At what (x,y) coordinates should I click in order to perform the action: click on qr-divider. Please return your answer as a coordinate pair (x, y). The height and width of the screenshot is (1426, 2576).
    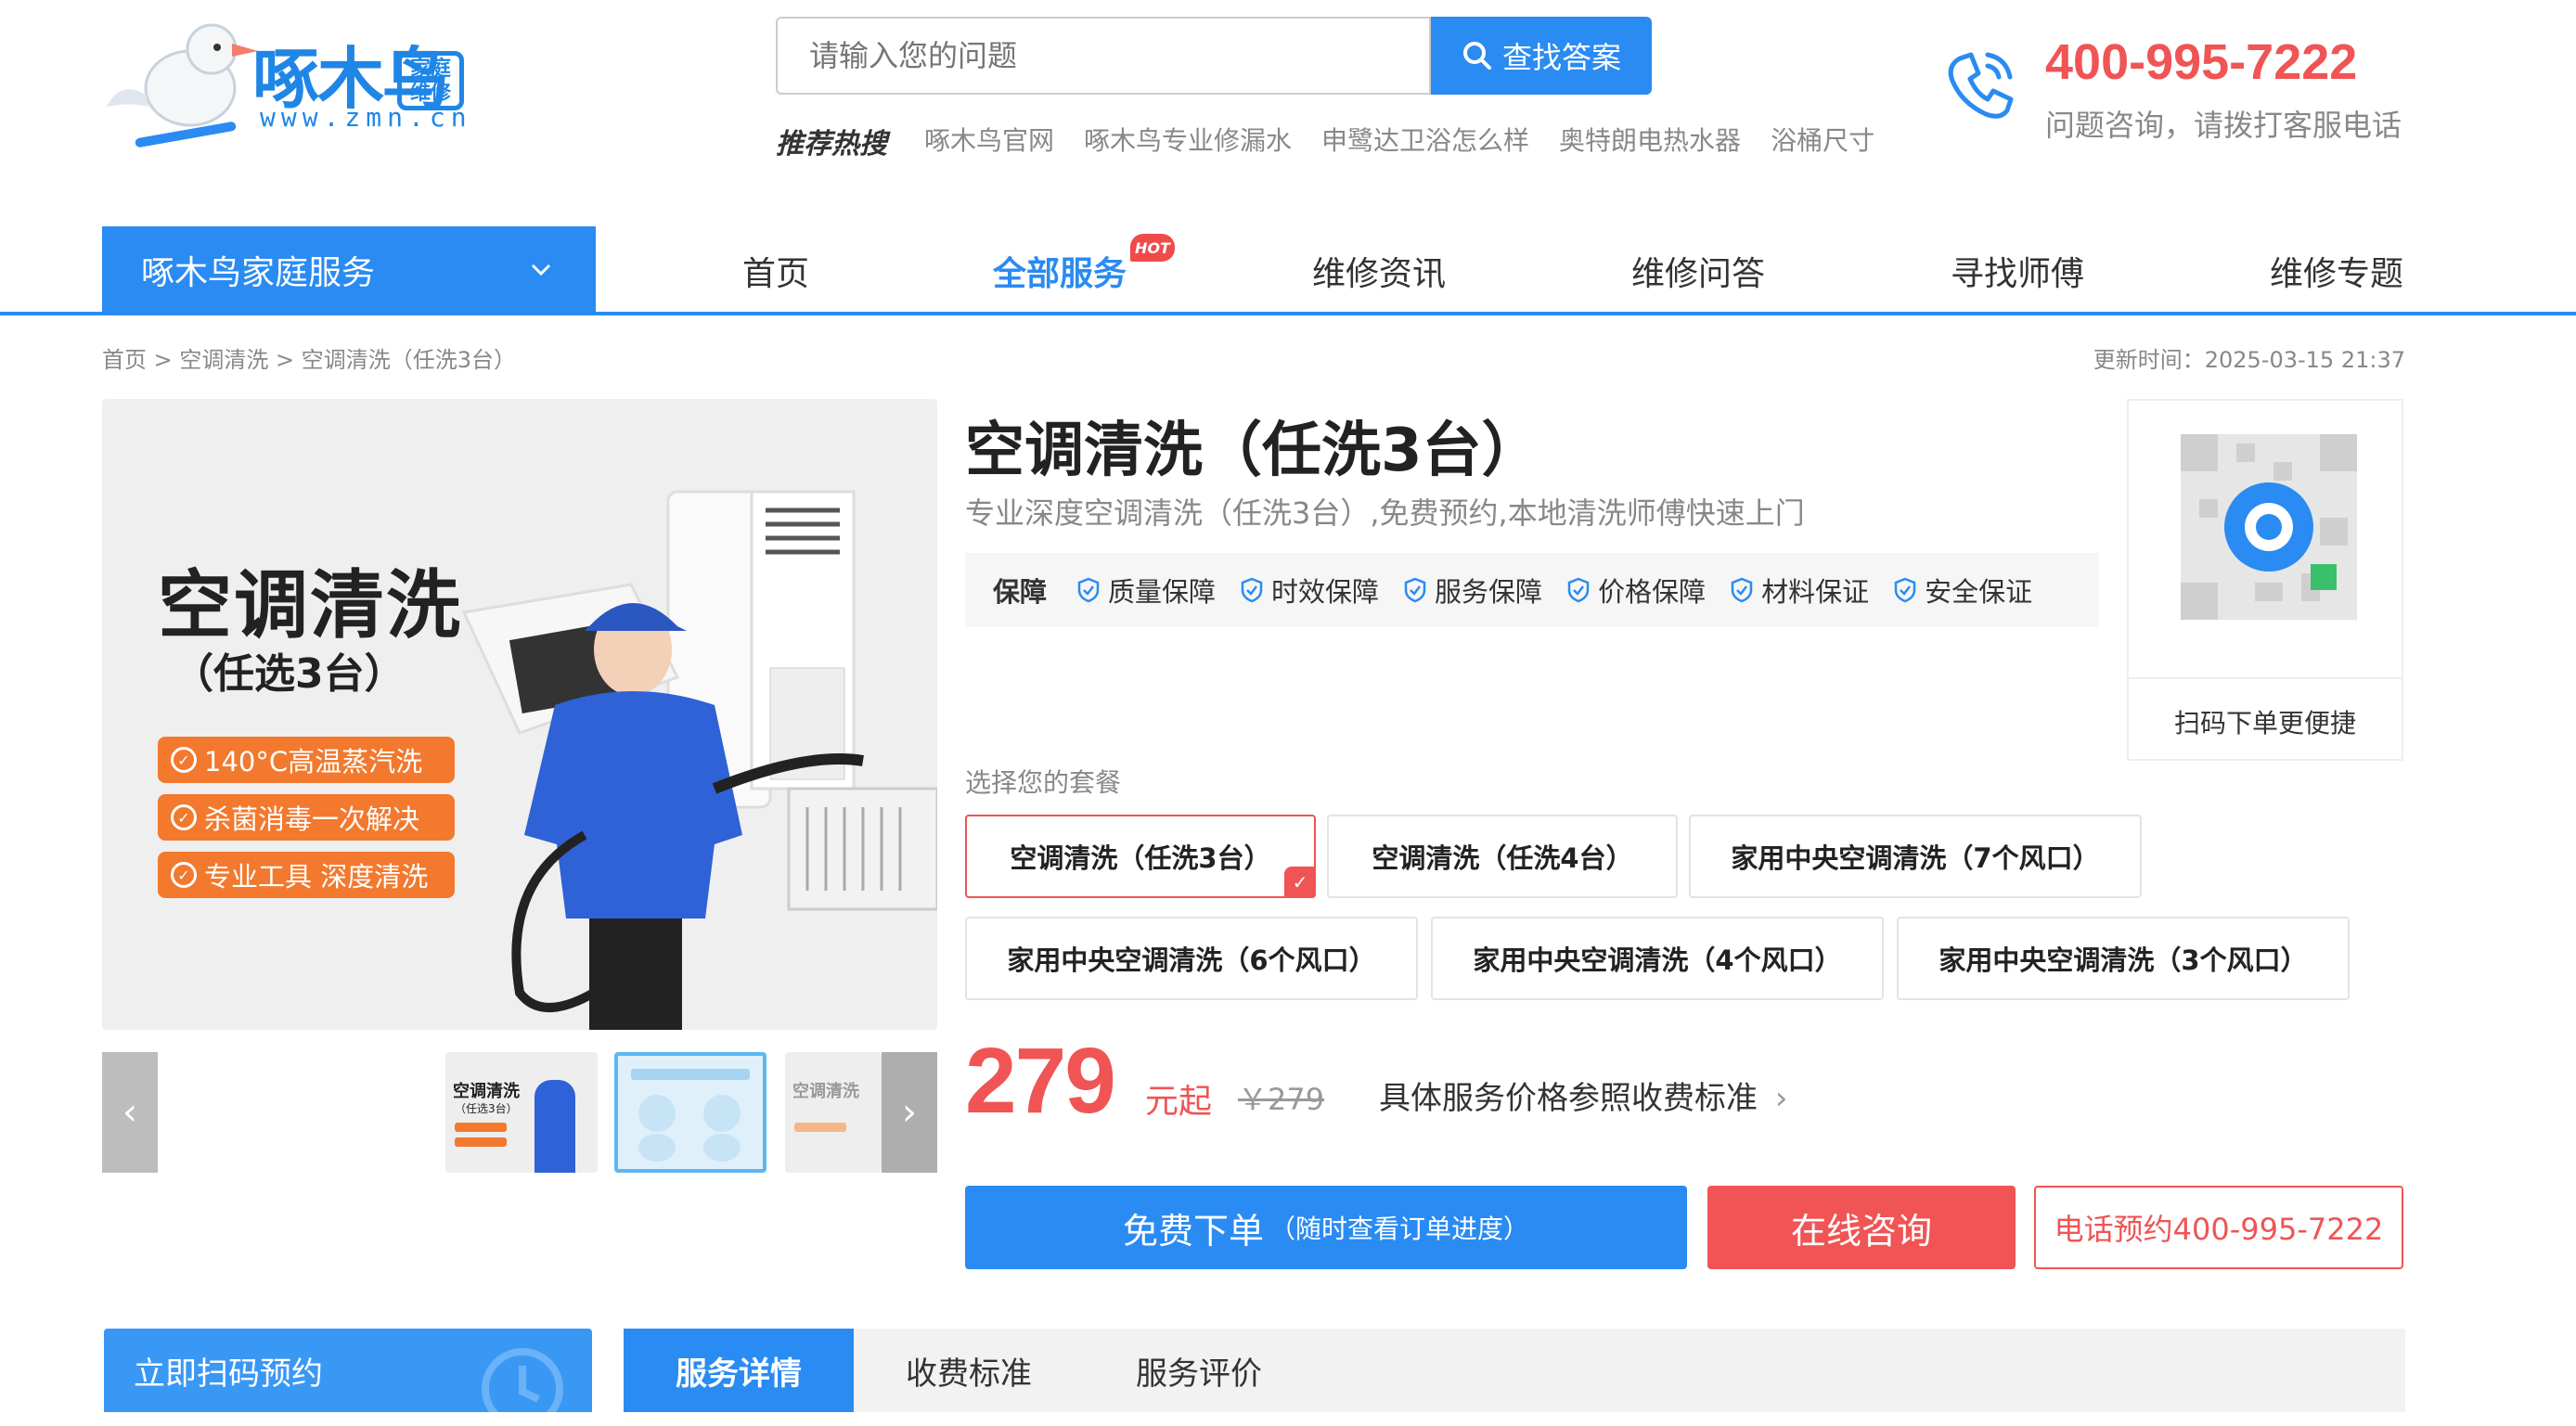
    Looking at the image, I should click on (2265, 678).